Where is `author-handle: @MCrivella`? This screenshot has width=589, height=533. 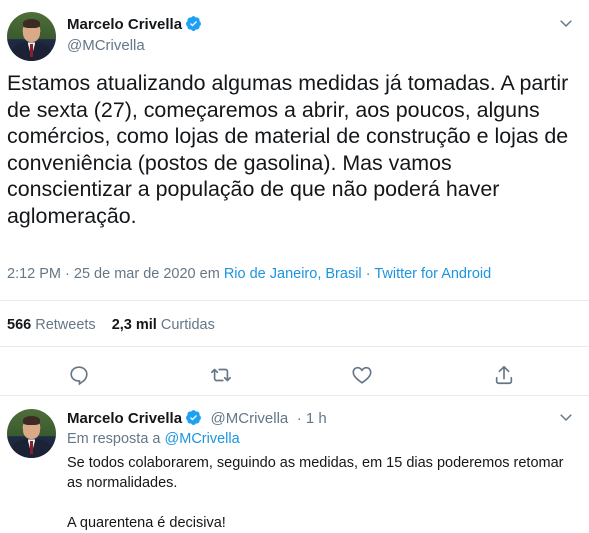 author-handle: @MCrivella is located at coordinates (106, 45).